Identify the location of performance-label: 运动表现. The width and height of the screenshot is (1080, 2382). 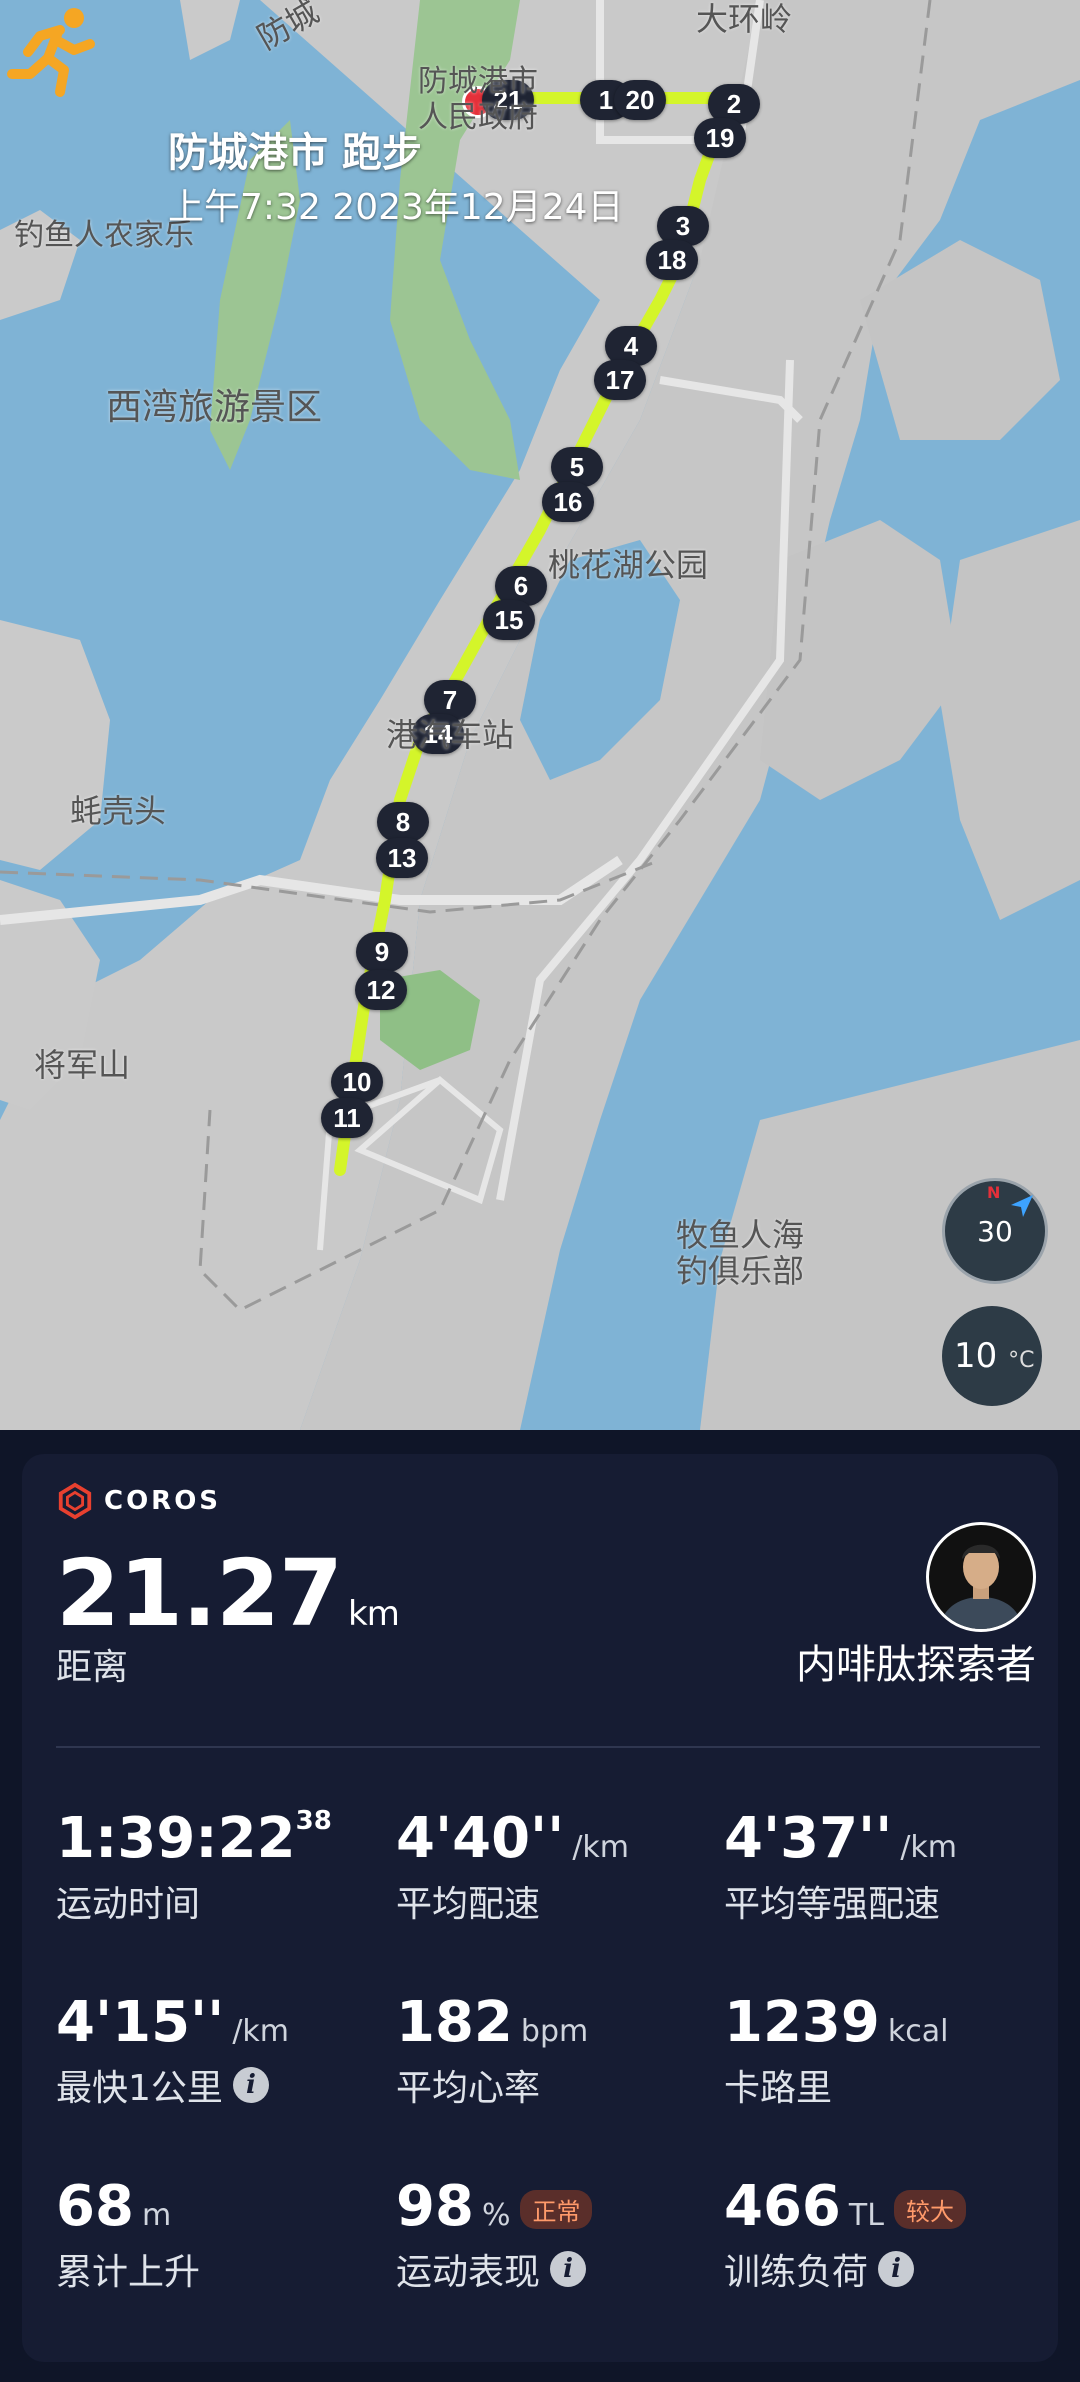
(468, 2272).